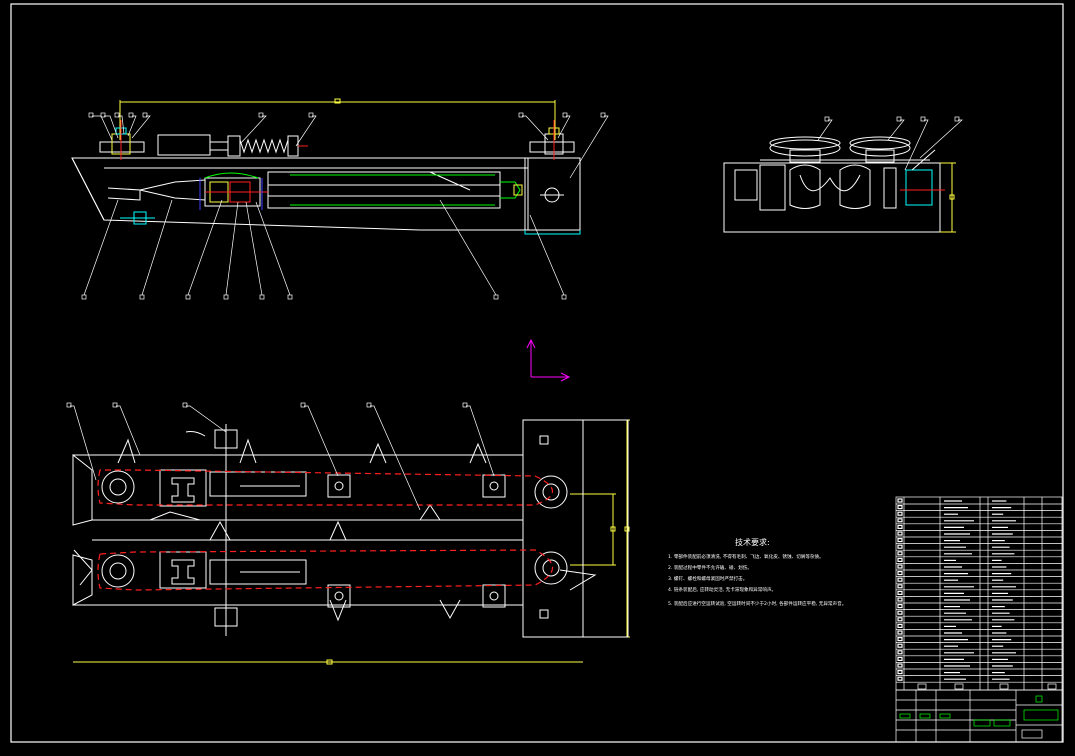 The width and height of the screenshot is (1075, 756). What do you see at coordinates (746, 556) in the screenshot?
I see `tech-req-line-1: 1. 零部件装配前必须清洗, 不得有毛刺、飞边、氧化皮、锈蚀、切屑等杂质。` at bounding box center [746, 556].